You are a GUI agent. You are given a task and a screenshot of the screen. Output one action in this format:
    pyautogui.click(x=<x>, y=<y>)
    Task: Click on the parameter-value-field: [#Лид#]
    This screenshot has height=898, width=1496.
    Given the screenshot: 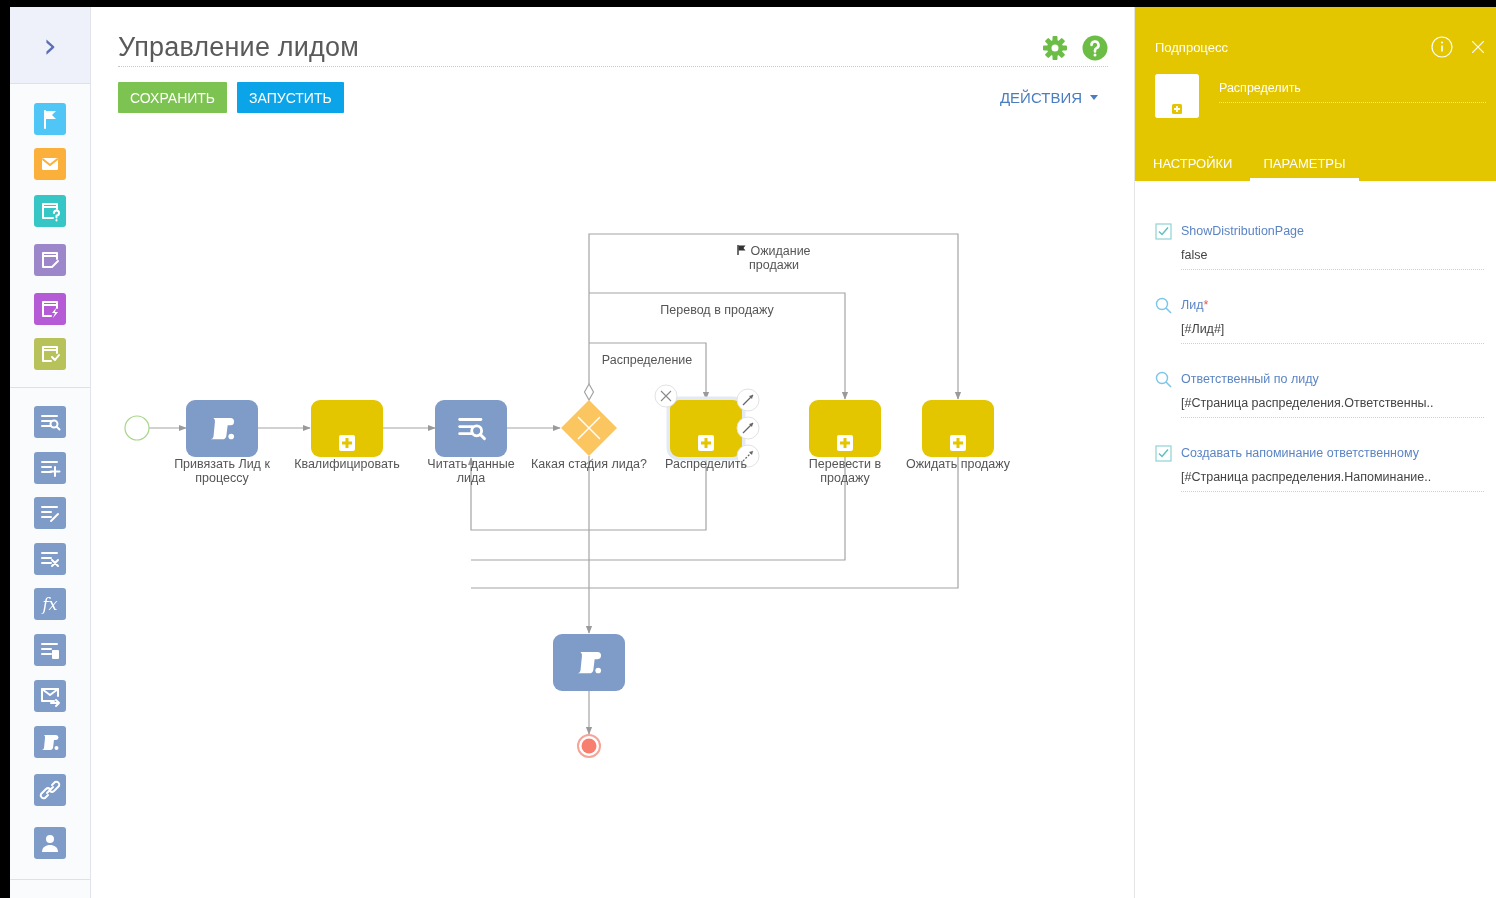 What is the action you would take?
    pyautogui.click(x=1332, y=329)
    